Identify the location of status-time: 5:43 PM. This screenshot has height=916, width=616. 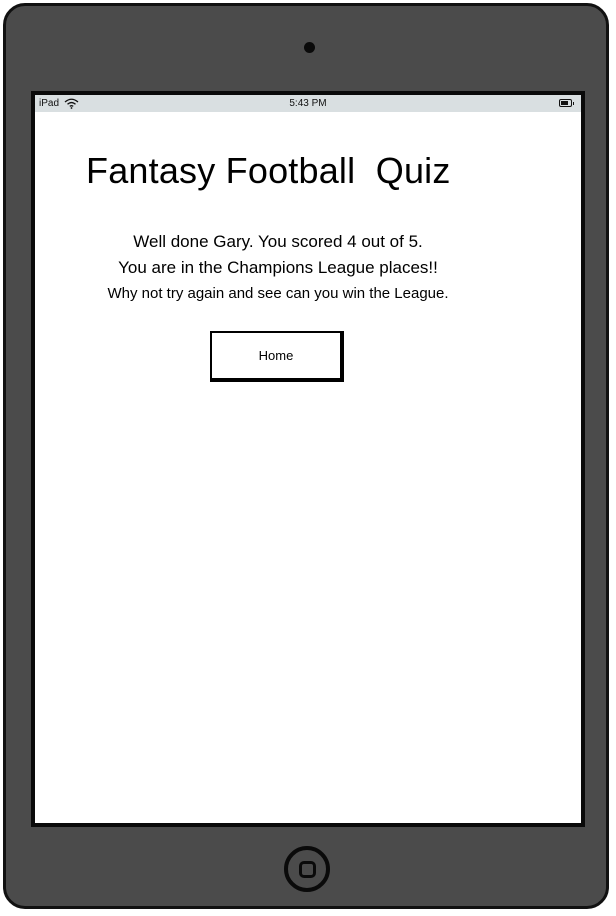
(308, 103).